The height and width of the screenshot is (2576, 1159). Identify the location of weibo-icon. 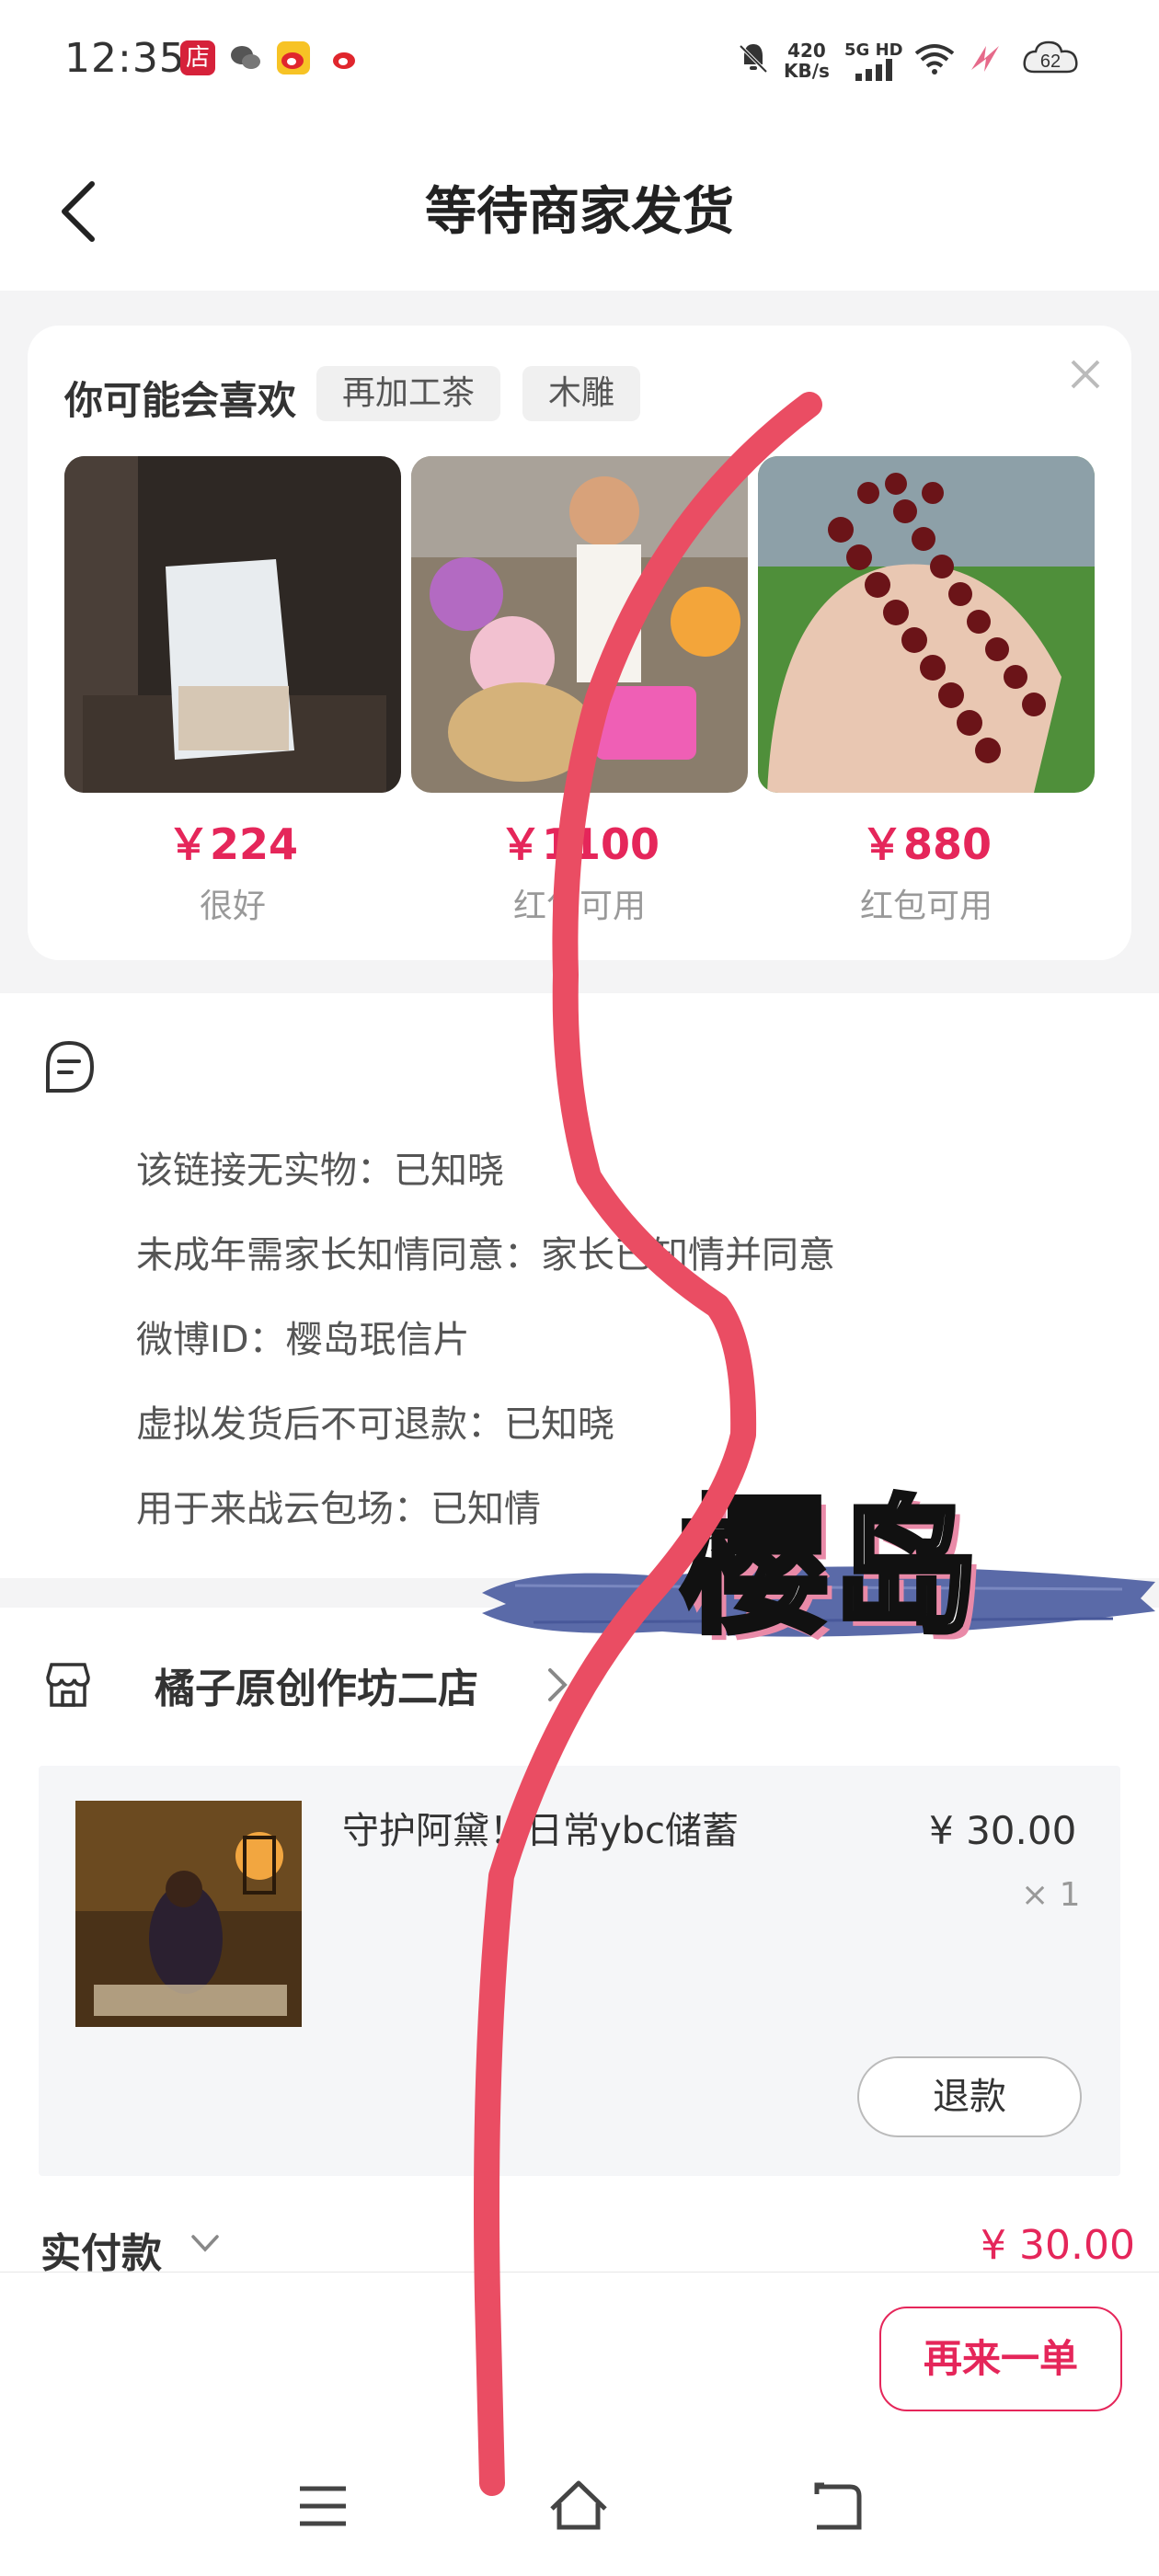
(293, 57).